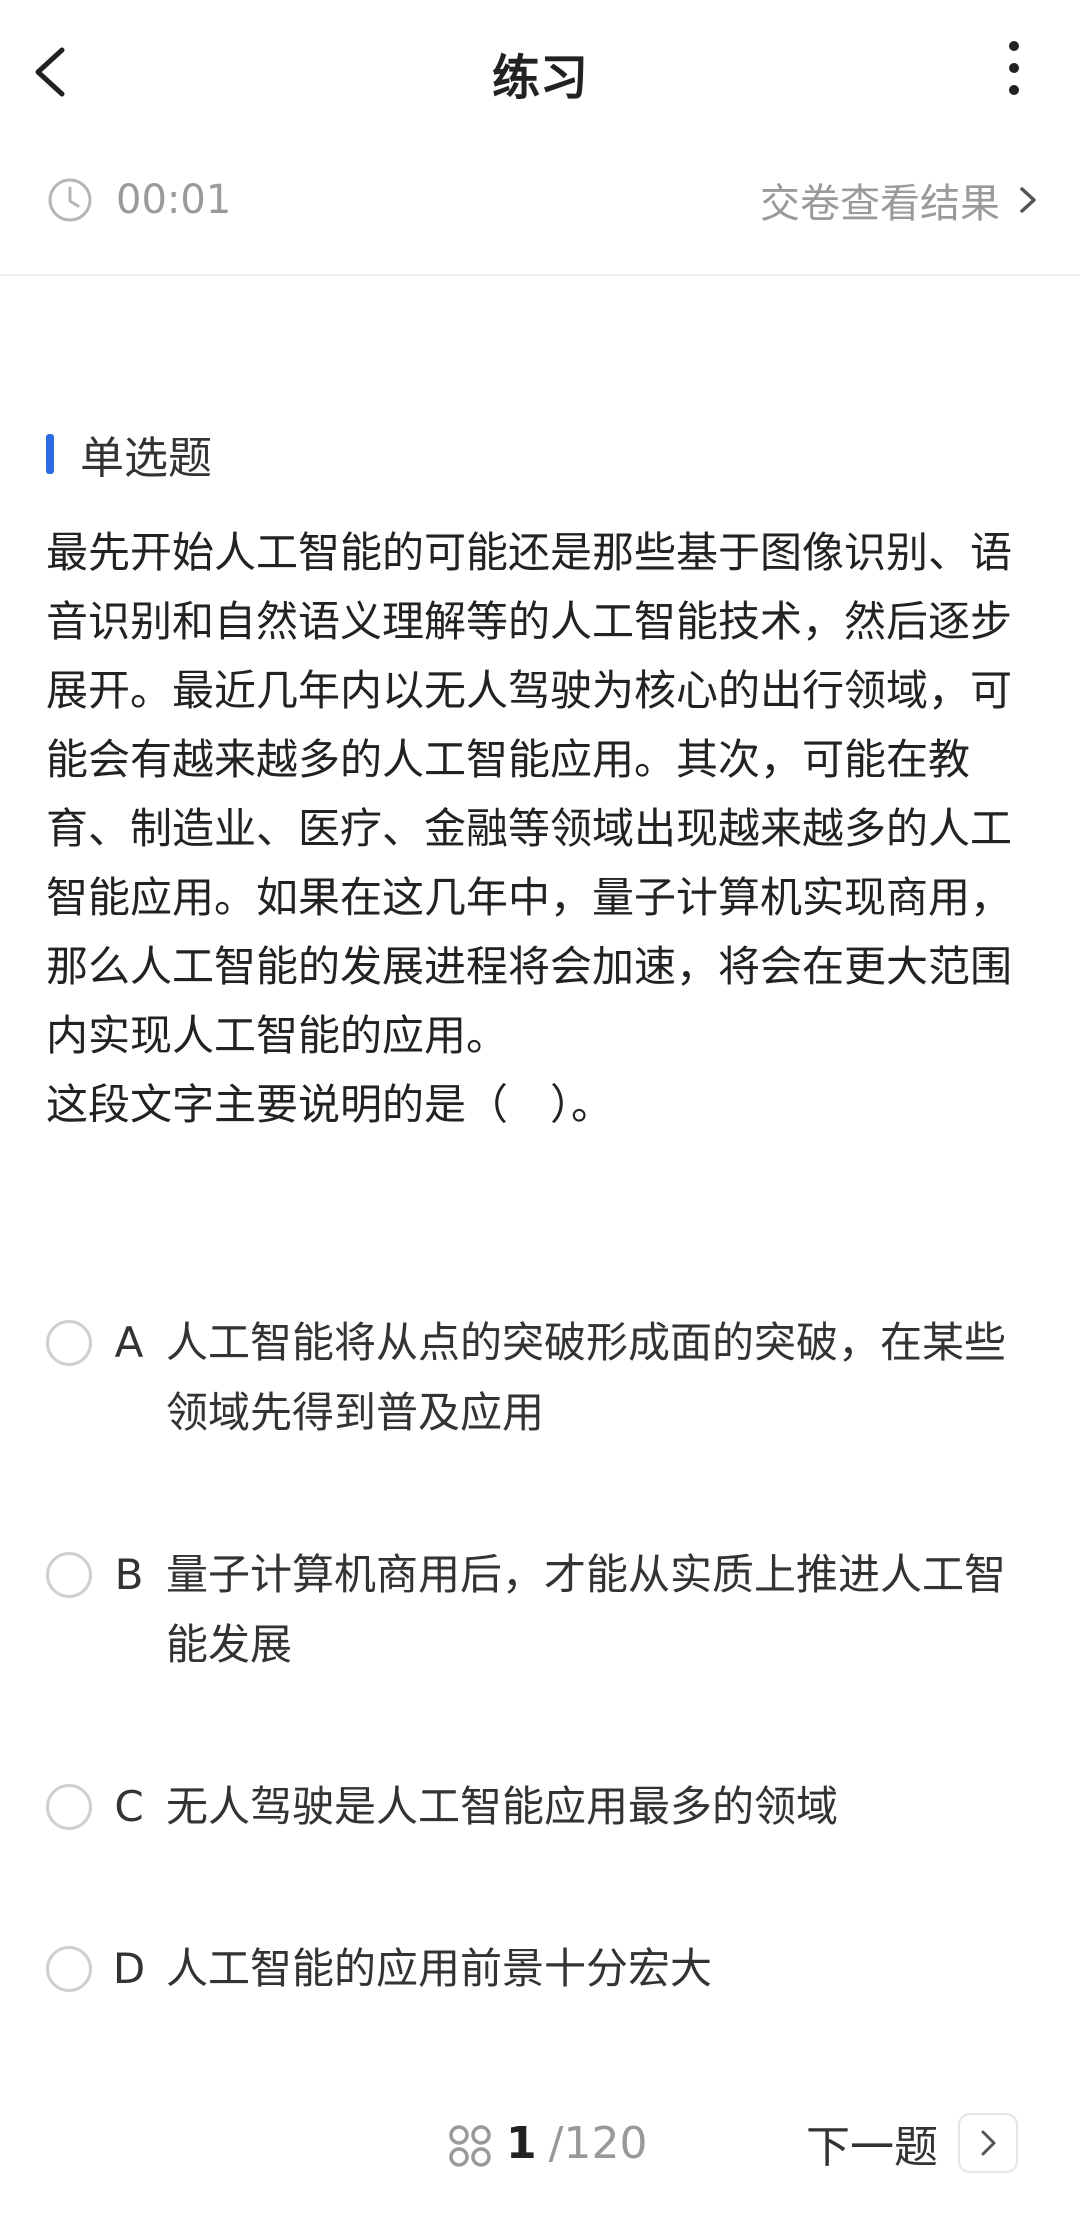  Describe the element at coordinates (330, 1104) in the screenshot. I see `question-prompt: 这段文字主要说明的是（ ）。` at that location.